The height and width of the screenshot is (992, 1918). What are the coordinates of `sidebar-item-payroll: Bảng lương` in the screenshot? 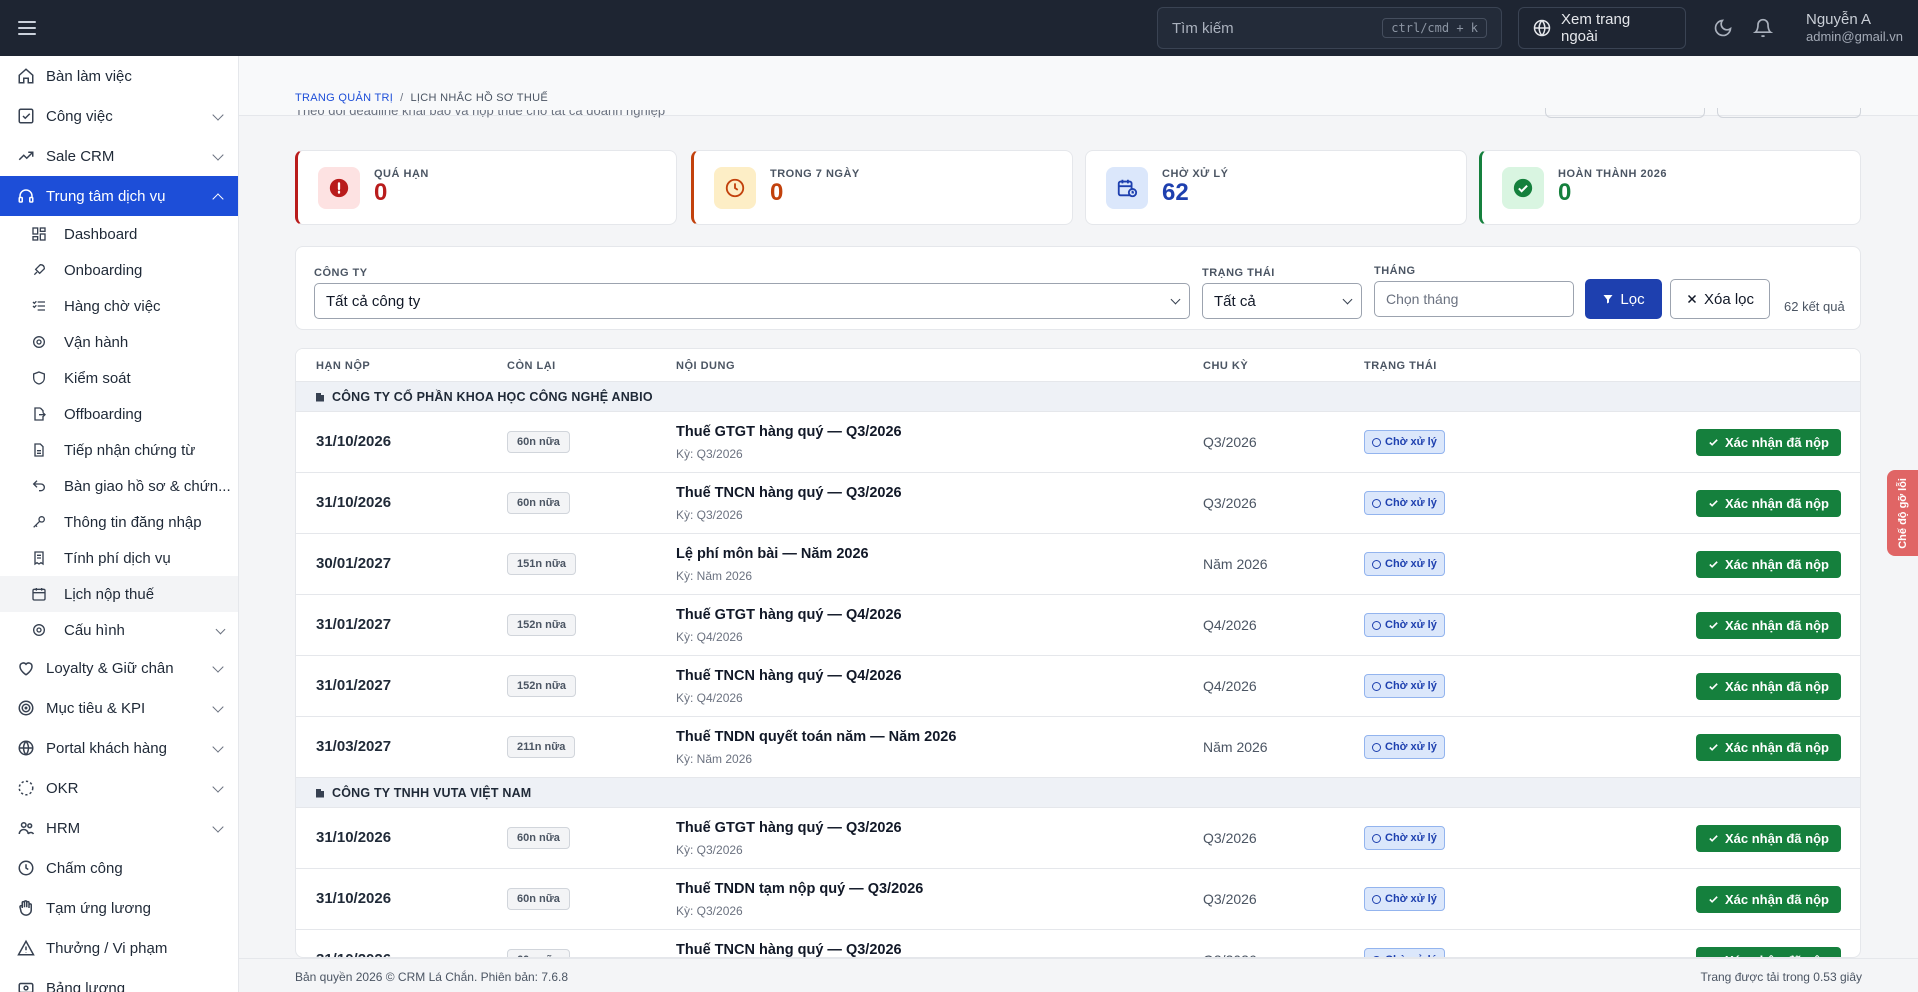 It's located at (119, 980).